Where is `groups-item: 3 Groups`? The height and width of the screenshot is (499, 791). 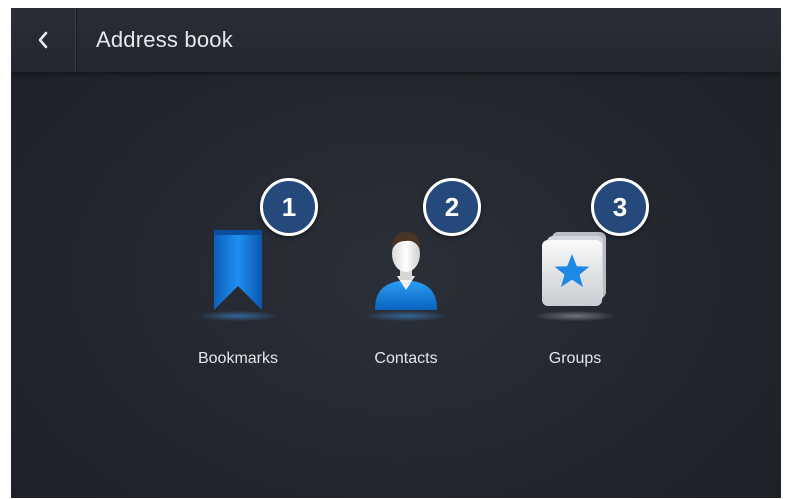 groups-item: 3 Groups is located at coordinates (579, 281).